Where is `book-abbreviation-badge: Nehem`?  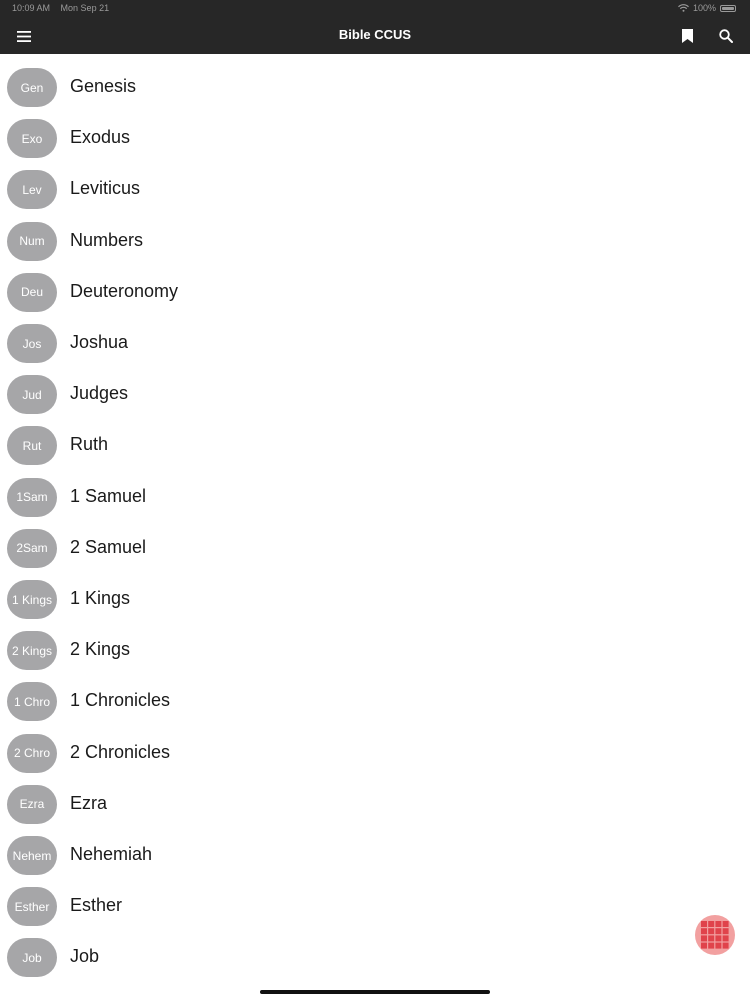
book-abbreviation-badge: Nehem is located at coordinates (32, 855).